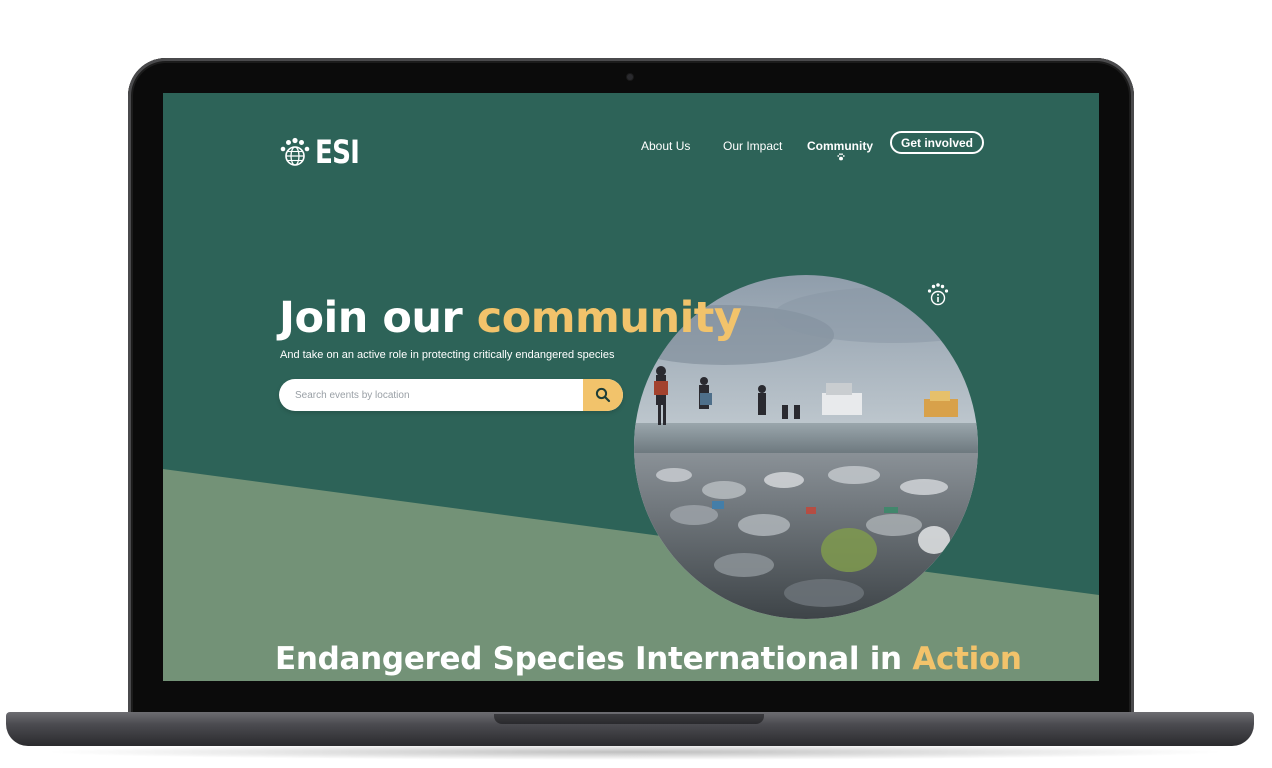  Describe the element at coordinates (967, 659) in the screenshot. I see `section-title-accent: Action` at that location.